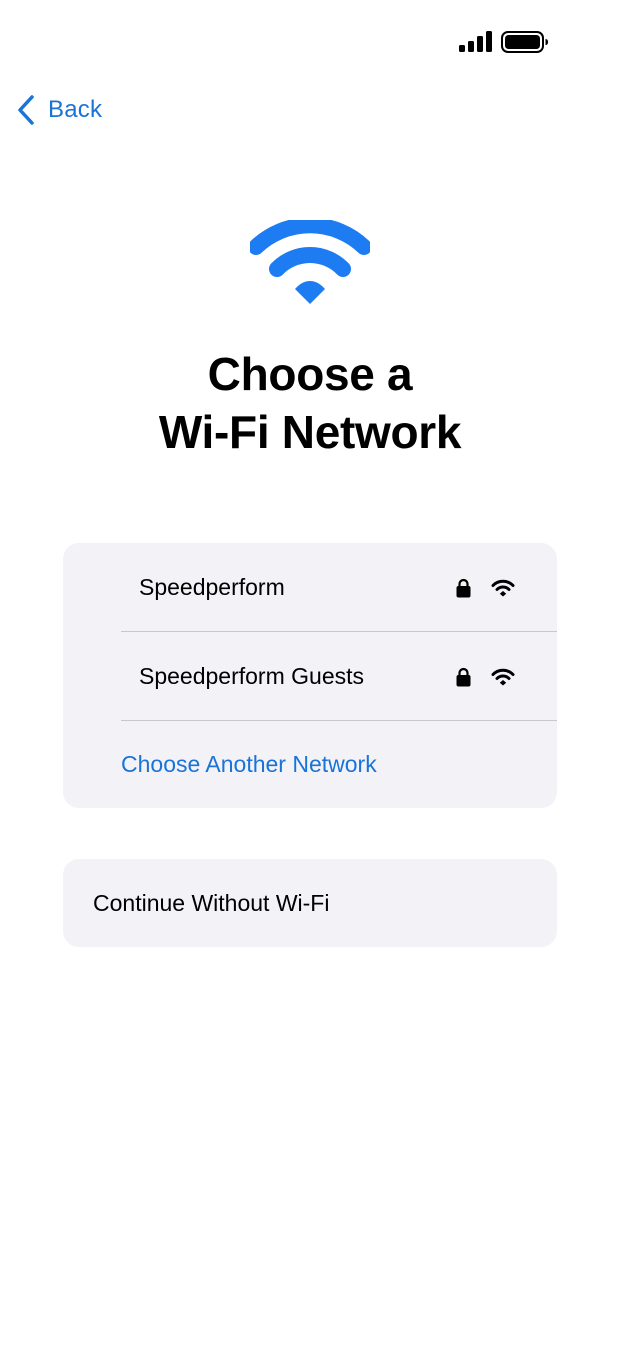 The image size is (620, 1346). I want to click on network-name: Speedperform Guests, so click(252, 675).